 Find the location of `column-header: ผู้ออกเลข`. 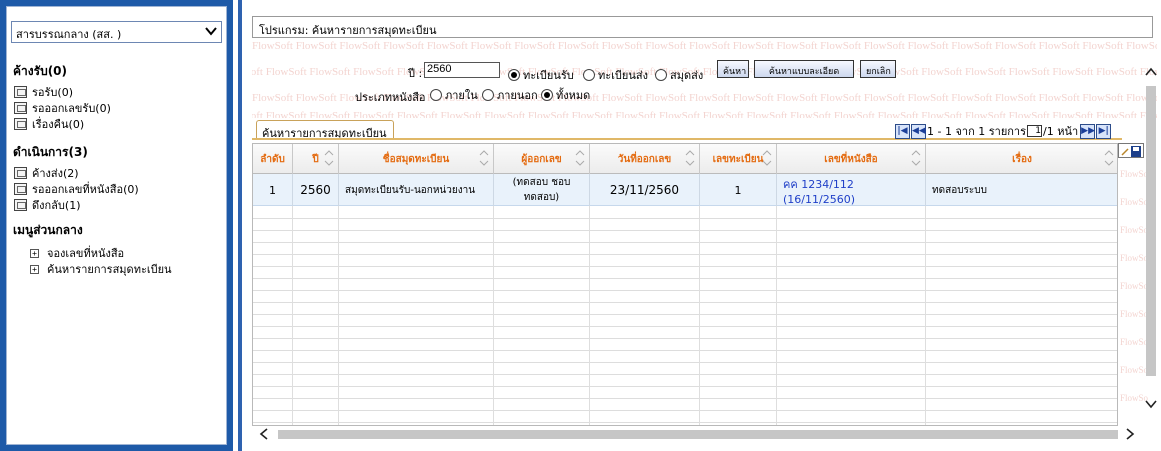

column-header: ผู้ออกเลข is located at coordinates (542, 159).